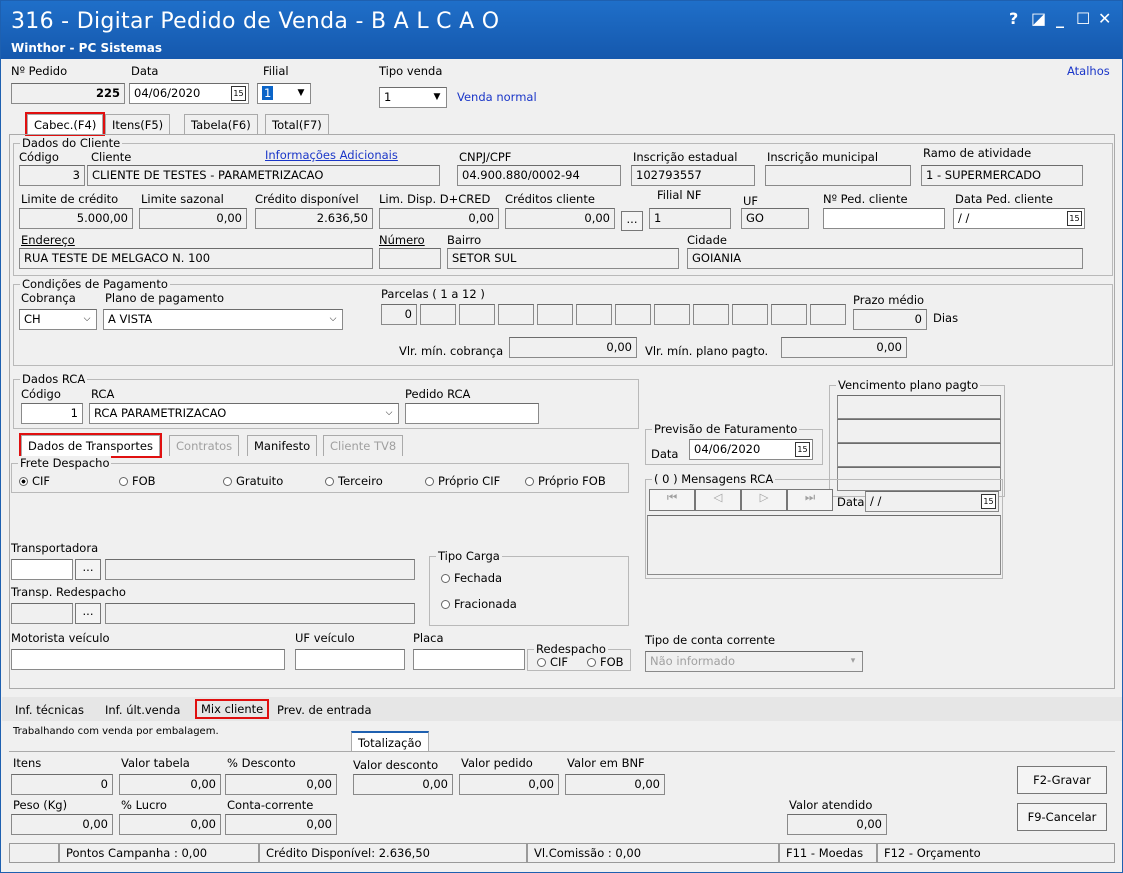 This screenshot has height=873, width=1123. Describe the element at coordinates (565, 481) in the screenshot. I see `frete-proprio-fob-radio: Próprio FOB` at that location.